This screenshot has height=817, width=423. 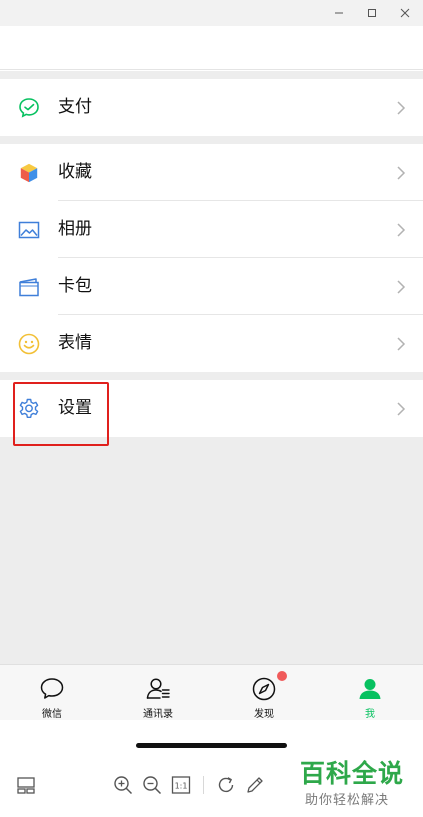 What do you see at coordinates (29, 108) in the screenshot?
I see `wechat-pay-icon` at bounding box center [29, 108].